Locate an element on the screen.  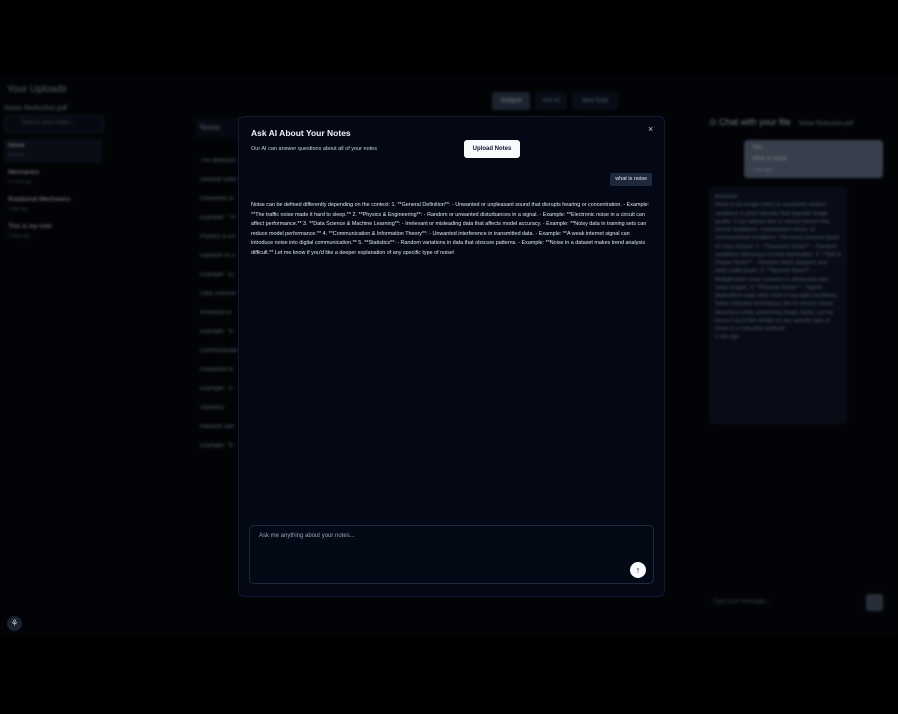
chat-title: Chat with your file is located at coordinates (755, 122).